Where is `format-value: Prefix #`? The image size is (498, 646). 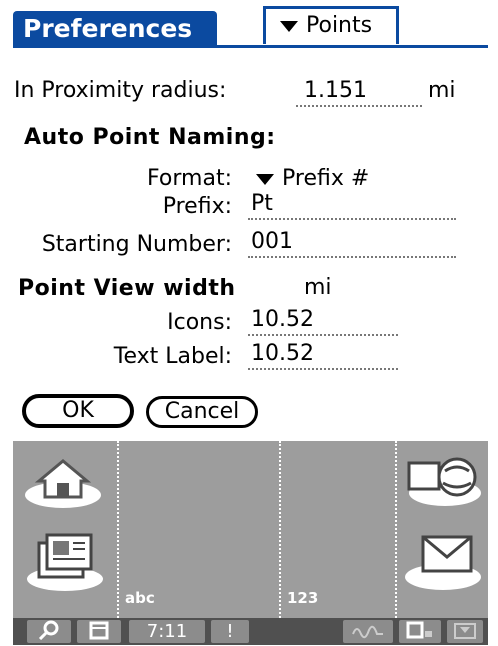 format-value: Prefix # is located at coordinates (326, 178).